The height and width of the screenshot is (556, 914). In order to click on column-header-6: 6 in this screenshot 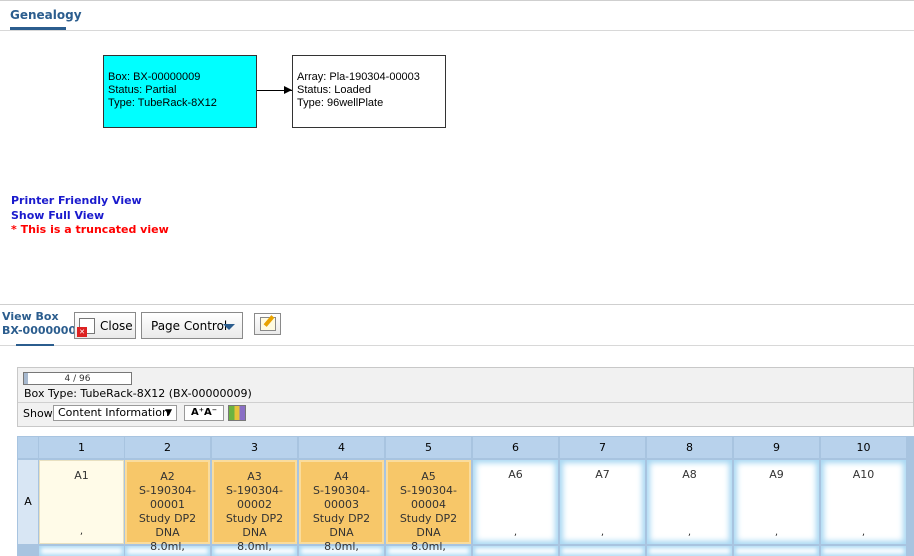, I will do `click(515, 447)`.